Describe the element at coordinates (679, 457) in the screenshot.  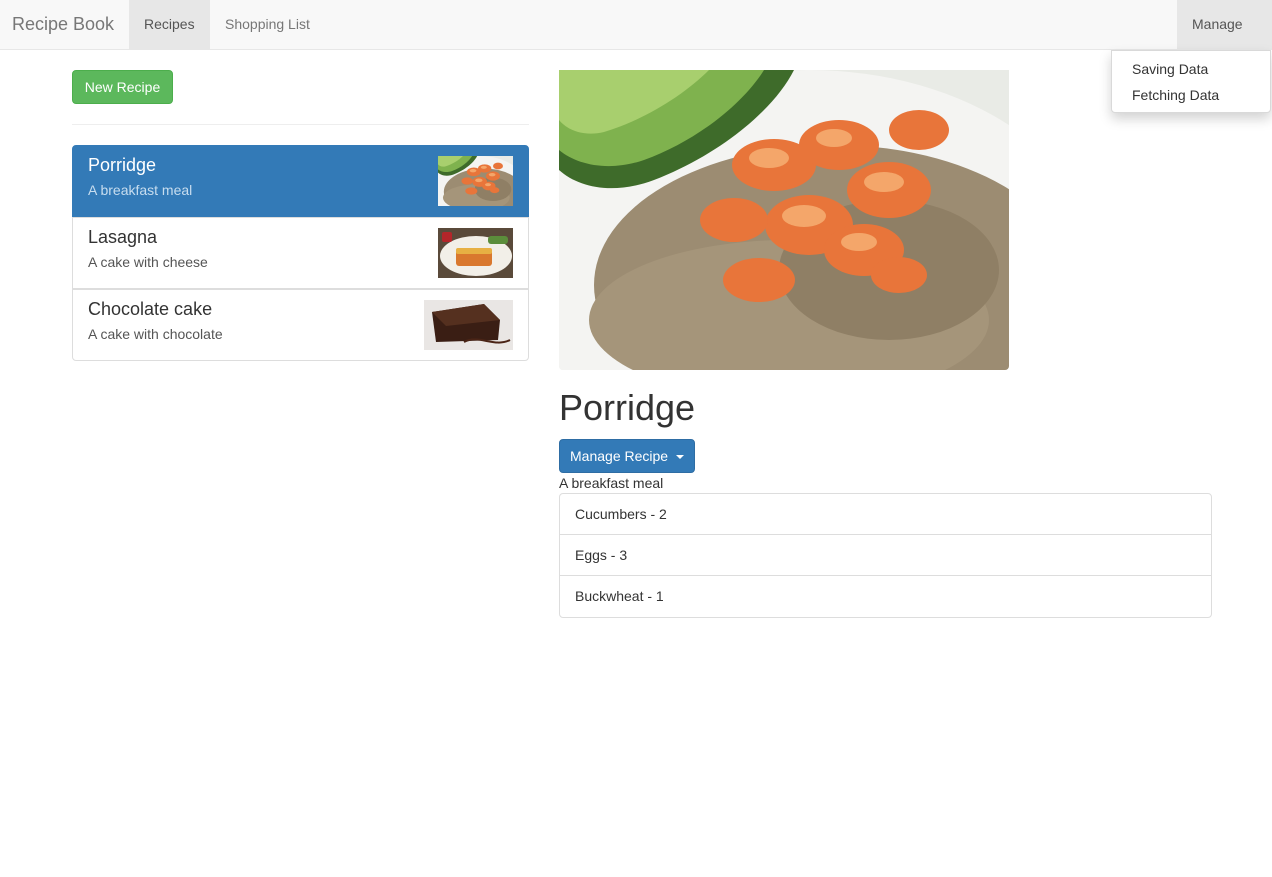
I see `caret-down-icon` at that location.